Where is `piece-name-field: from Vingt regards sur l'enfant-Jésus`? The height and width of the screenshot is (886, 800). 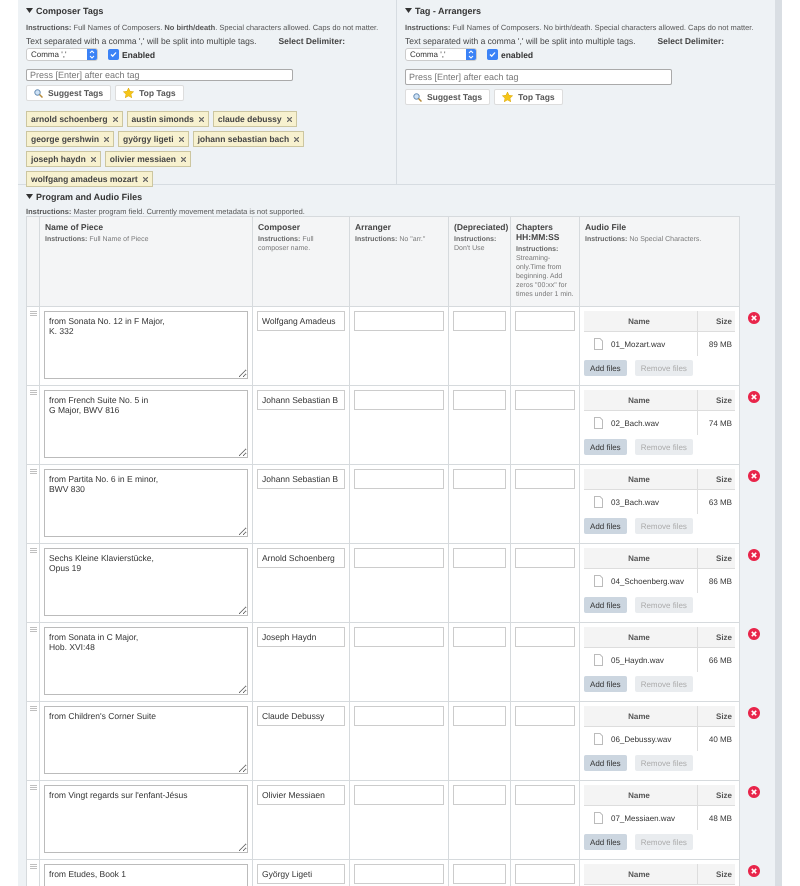 piece-name-field: from Vingt regards sur l'enfant-Jésus is located at coordinates (146, 819).